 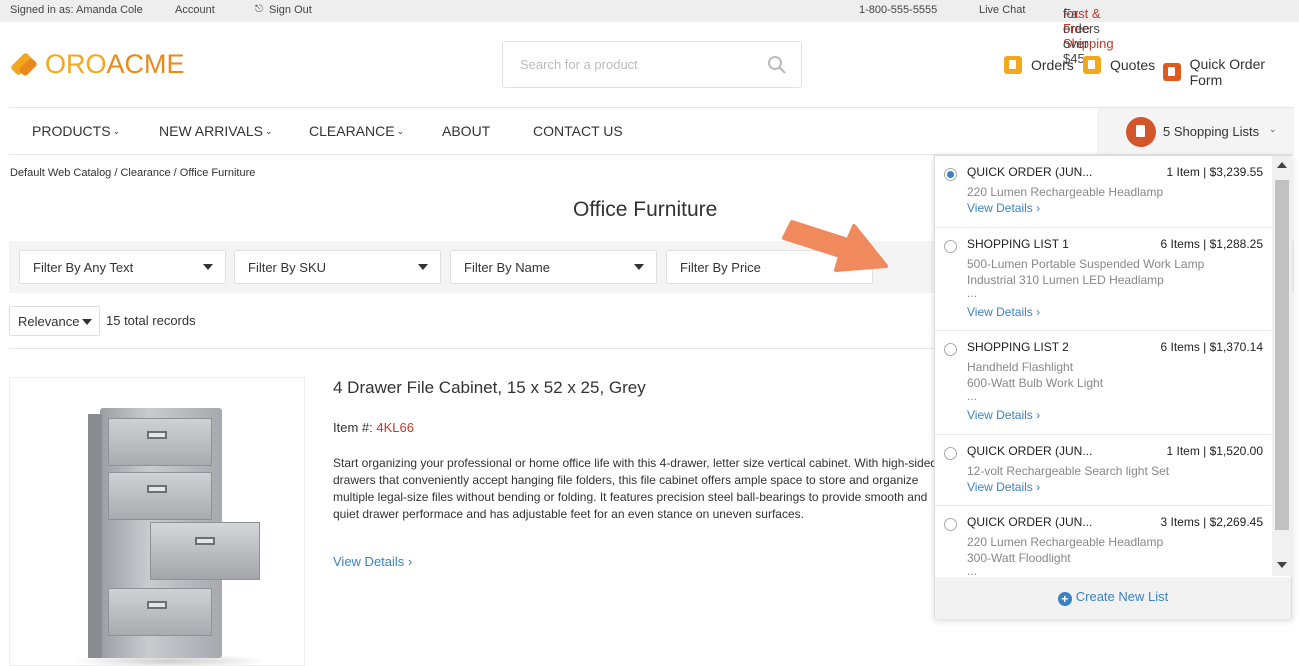 I want to click on filter-name: Filter By Name, so click(x=553, y=267).